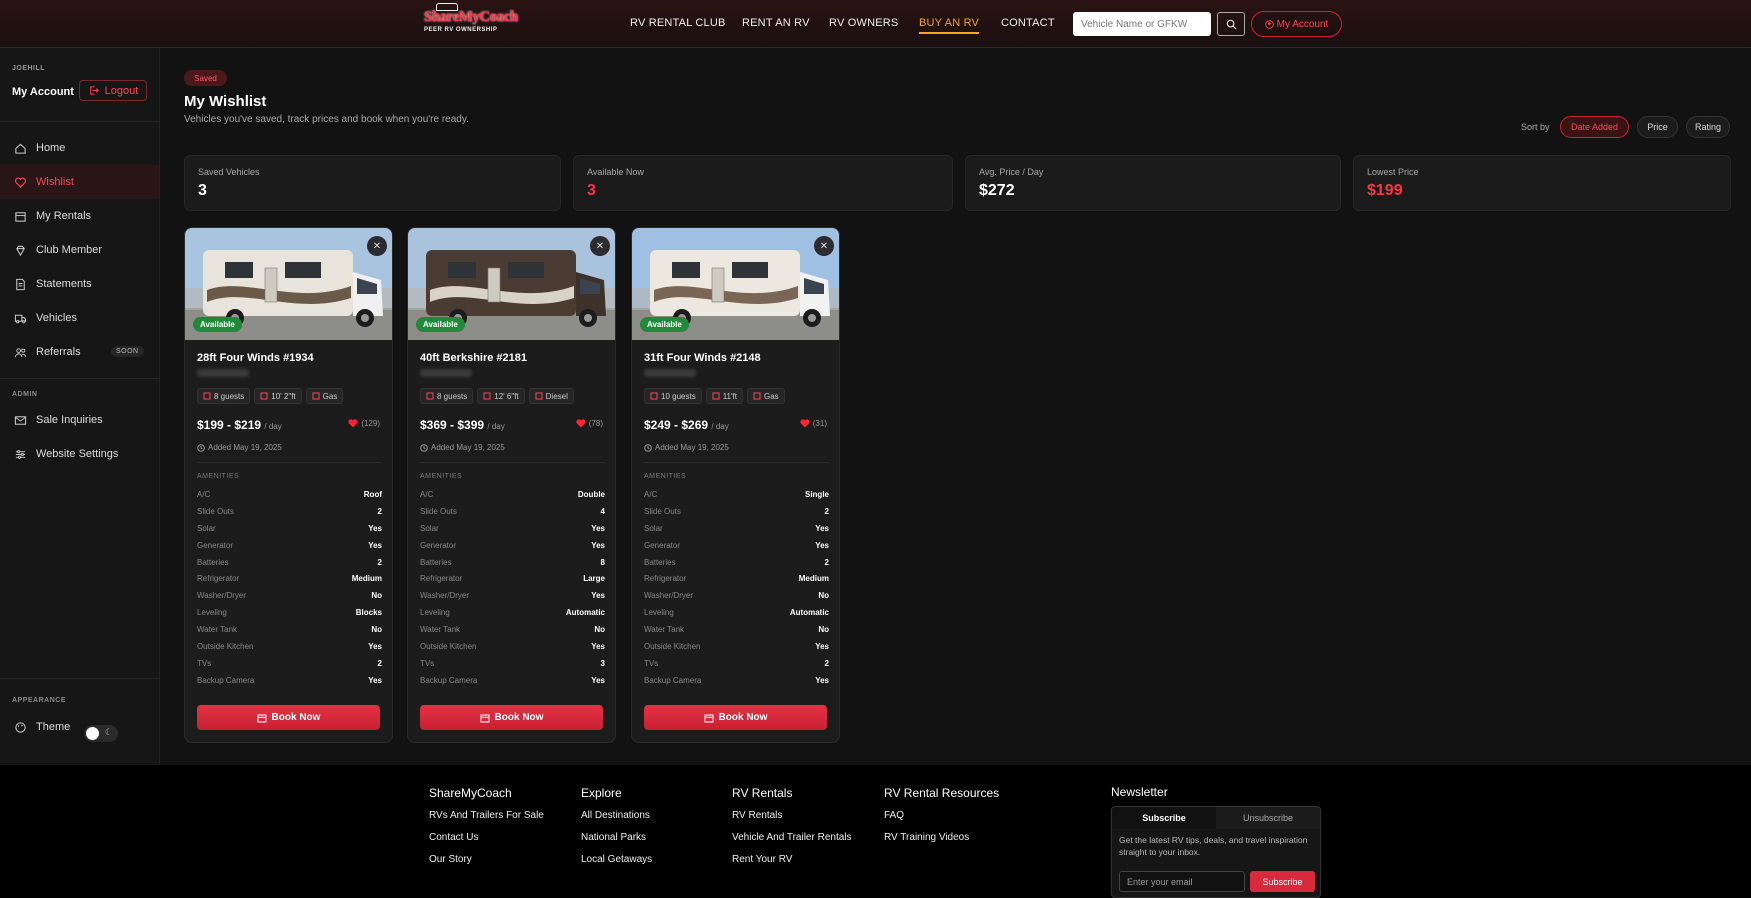  Describe the element at coordinates (20, 420) in the screenshot. I see `mail-icon` at that location.